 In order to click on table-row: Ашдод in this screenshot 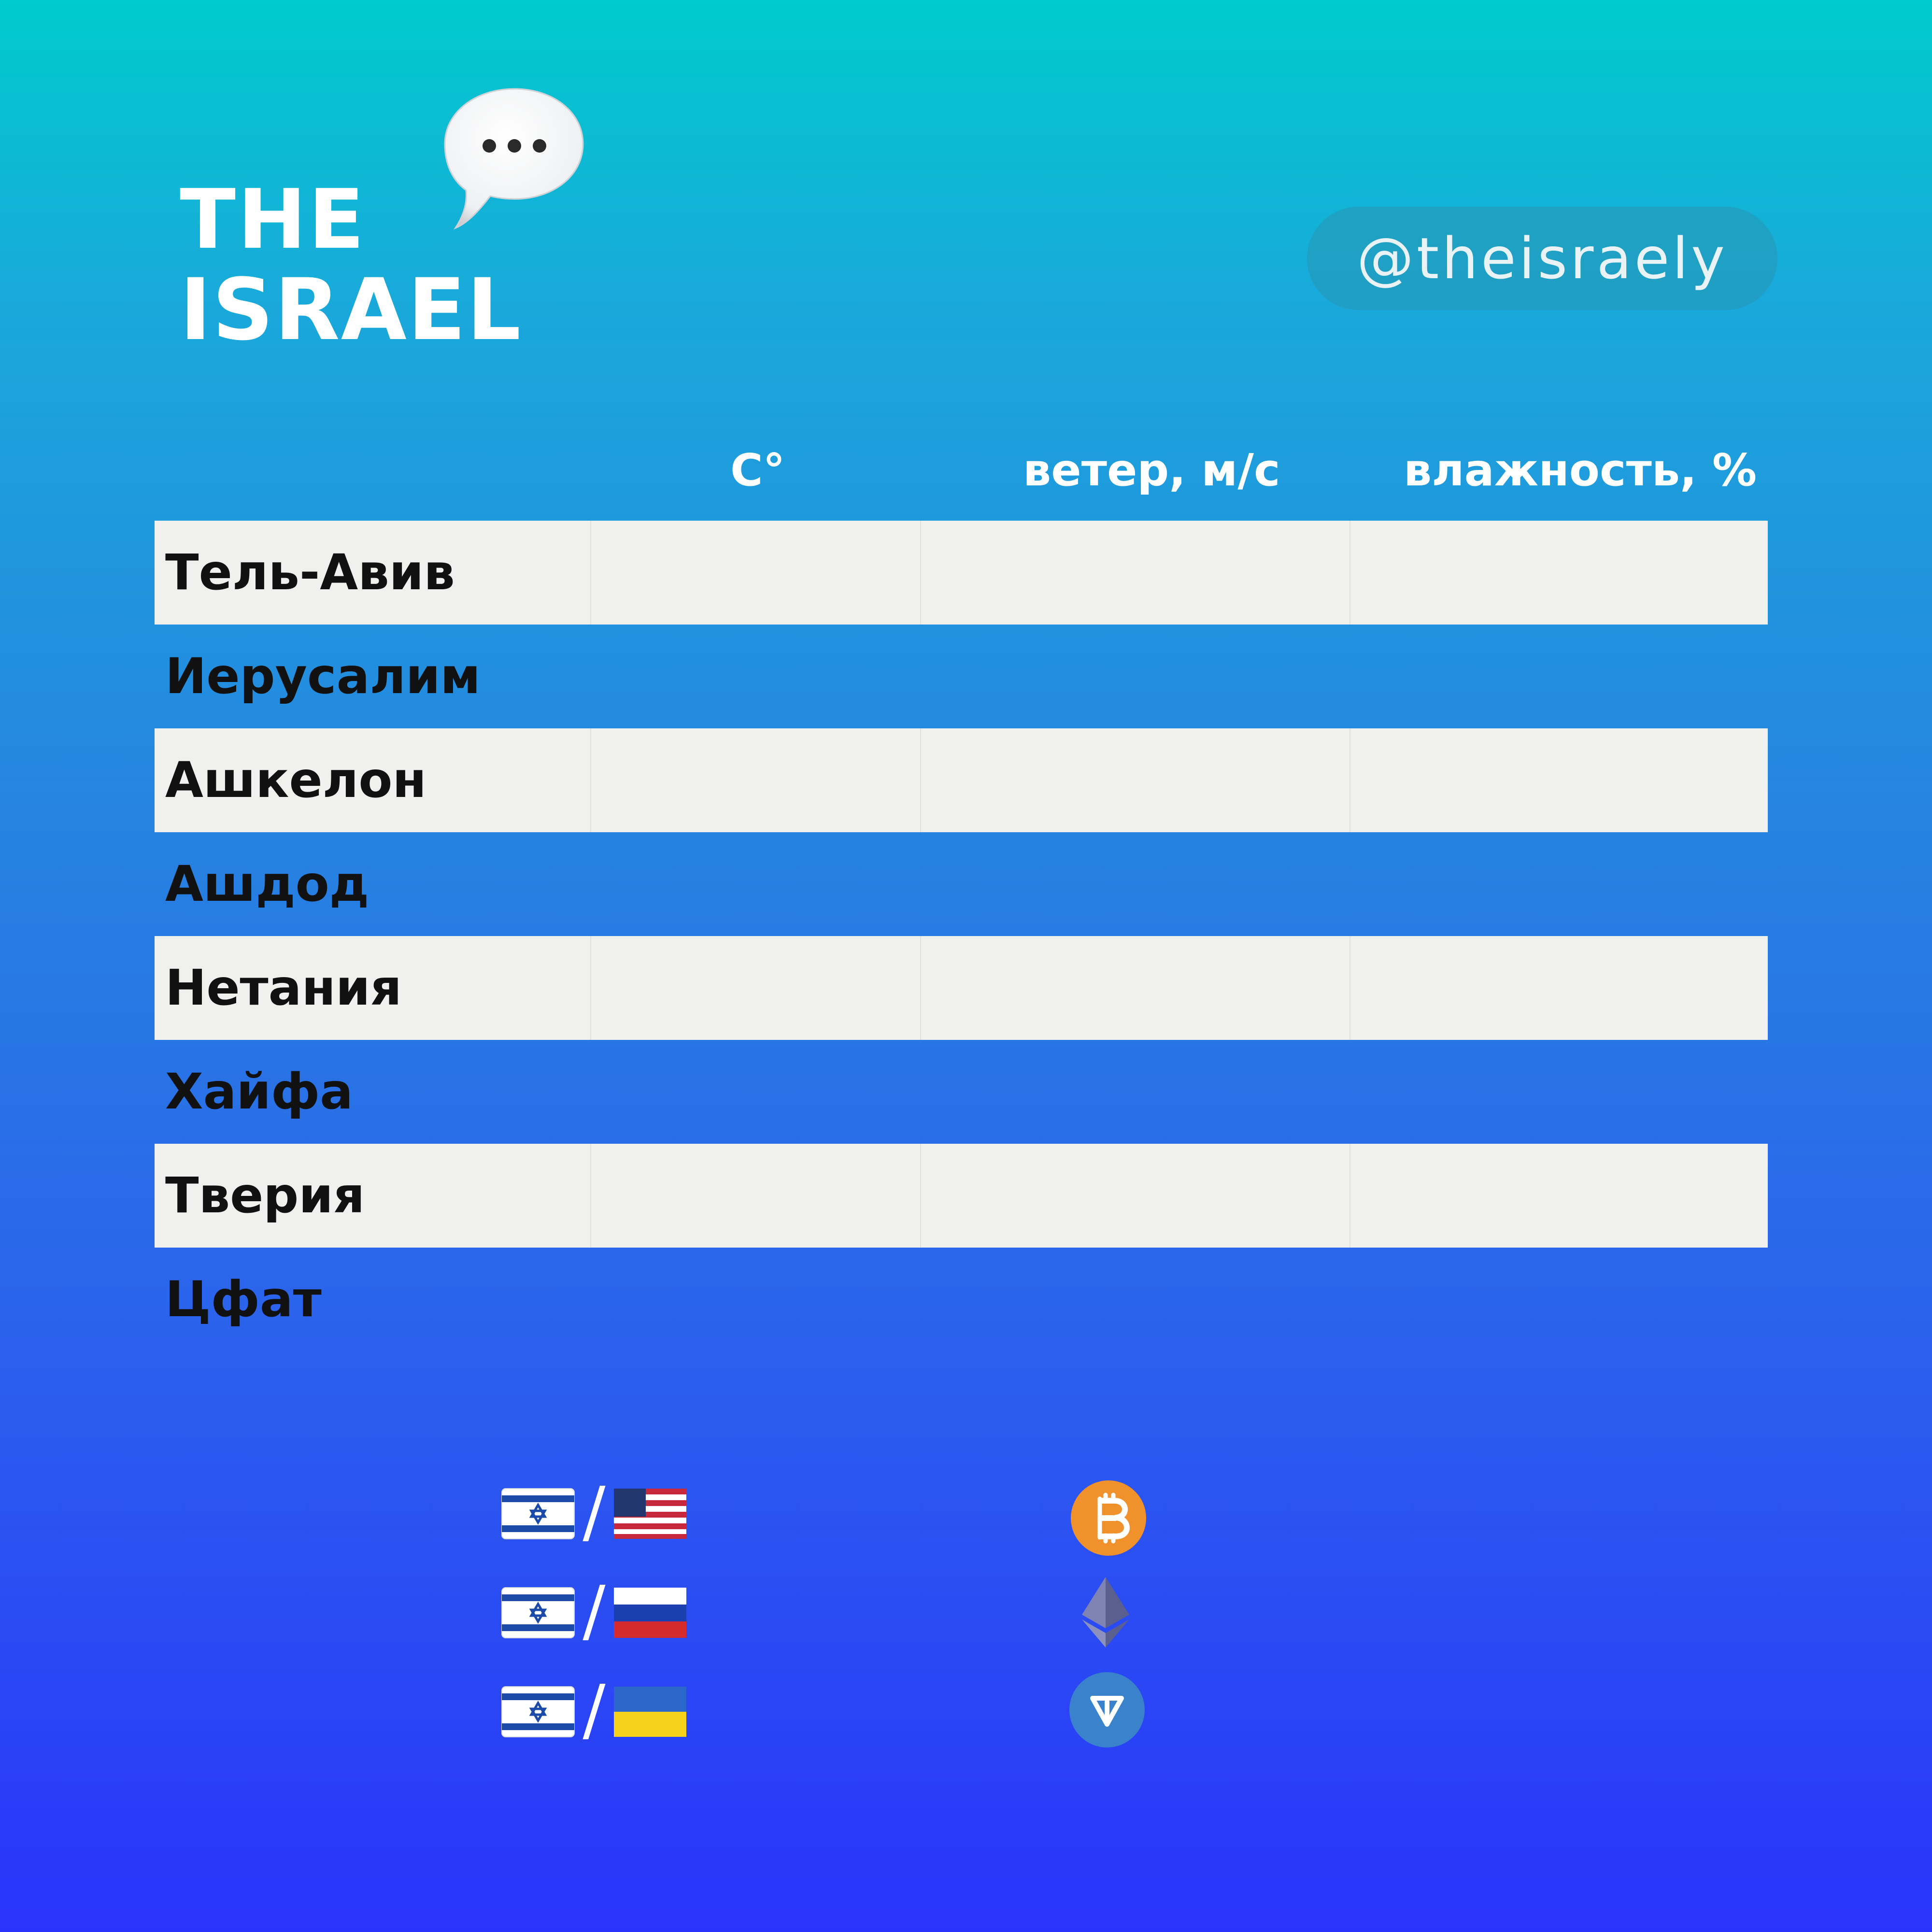, I will do `click(961, 884)`.